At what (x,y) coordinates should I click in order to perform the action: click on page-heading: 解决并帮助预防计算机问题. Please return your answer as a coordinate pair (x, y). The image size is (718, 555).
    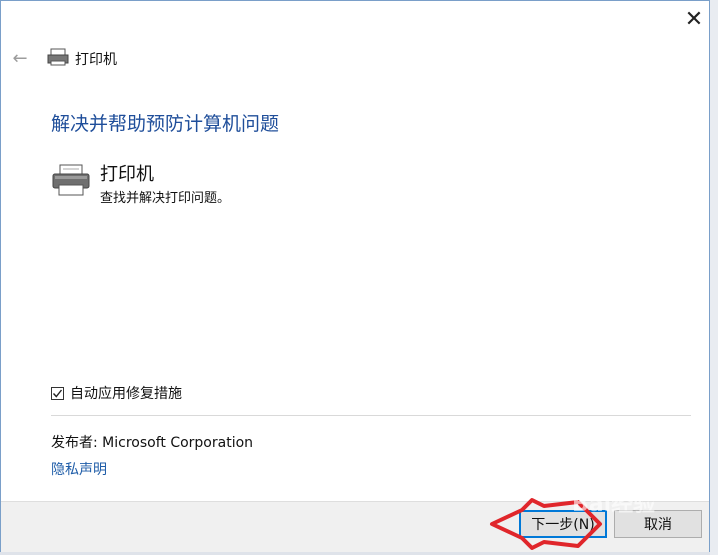
    Looking at the image, I should click on (165, 124).